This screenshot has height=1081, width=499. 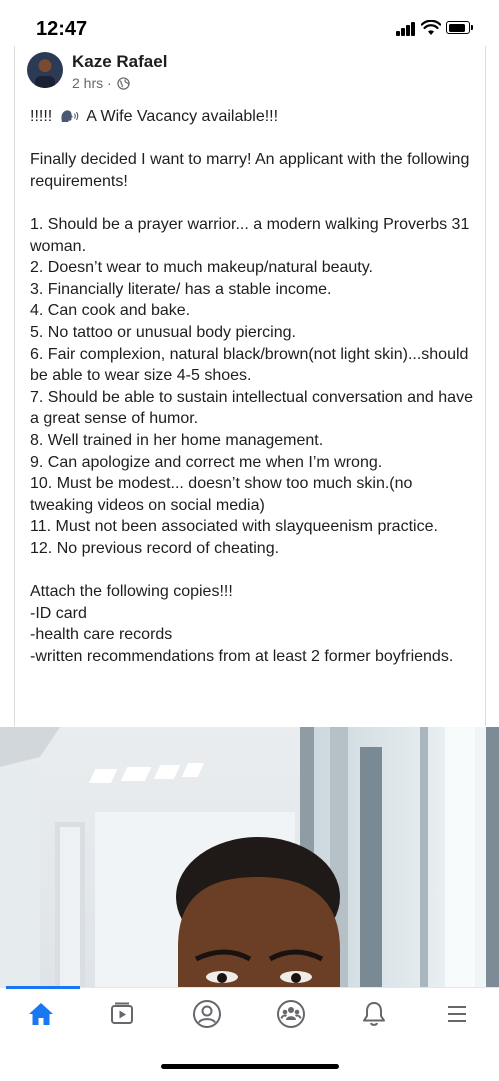 I want to click on post-title: A Wife Vacancy available!!!, so click(x=182, y=116).